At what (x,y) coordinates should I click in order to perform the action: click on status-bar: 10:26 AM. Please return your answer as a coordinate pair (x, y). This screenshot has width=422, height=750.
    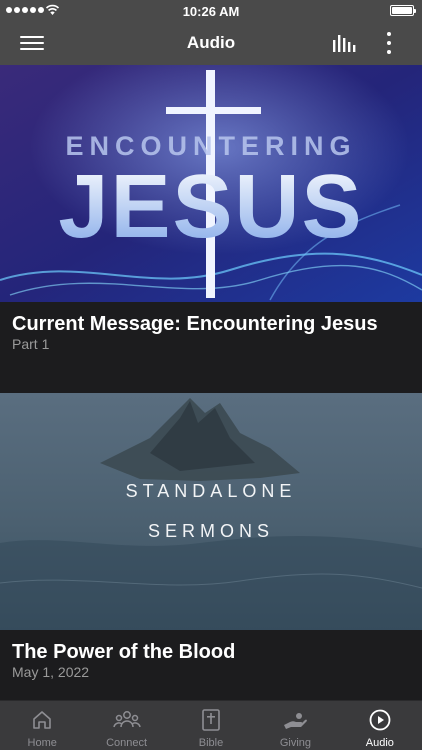
    Looking at the image, I should click on (211, 11).